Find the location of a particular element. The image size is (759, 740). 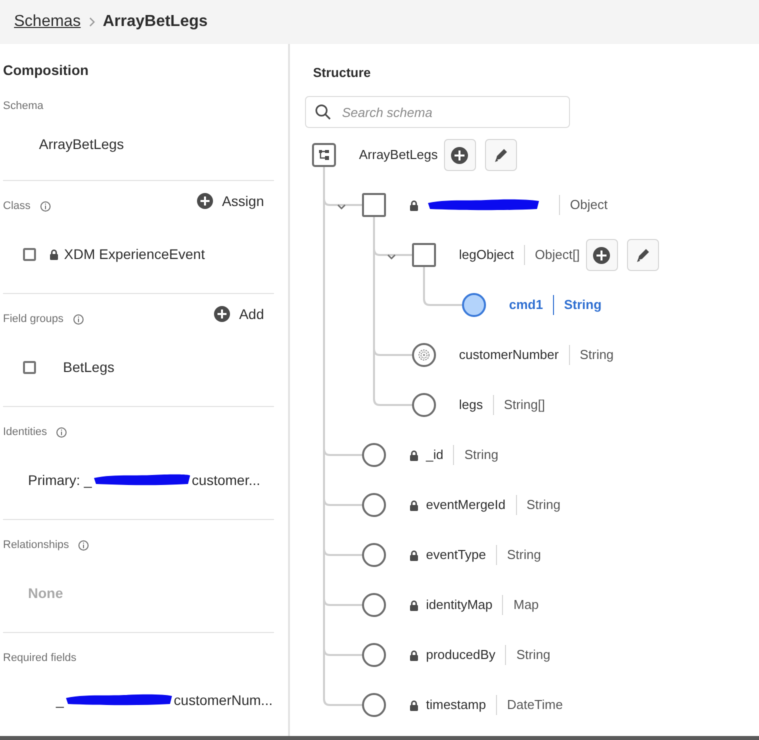

panel-title: Structure is located at coordinates (342, 71).